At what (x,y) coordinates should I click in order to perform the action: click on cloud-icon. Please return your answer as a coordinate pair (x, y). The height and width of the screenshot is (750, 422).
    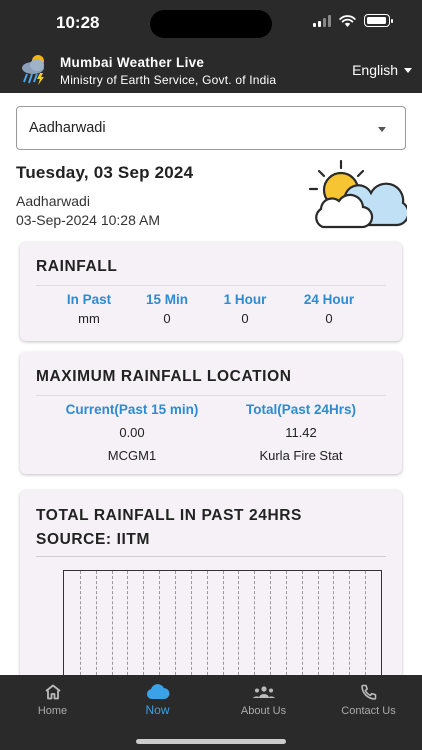
    Looking at the image, I should click on (157, 691).